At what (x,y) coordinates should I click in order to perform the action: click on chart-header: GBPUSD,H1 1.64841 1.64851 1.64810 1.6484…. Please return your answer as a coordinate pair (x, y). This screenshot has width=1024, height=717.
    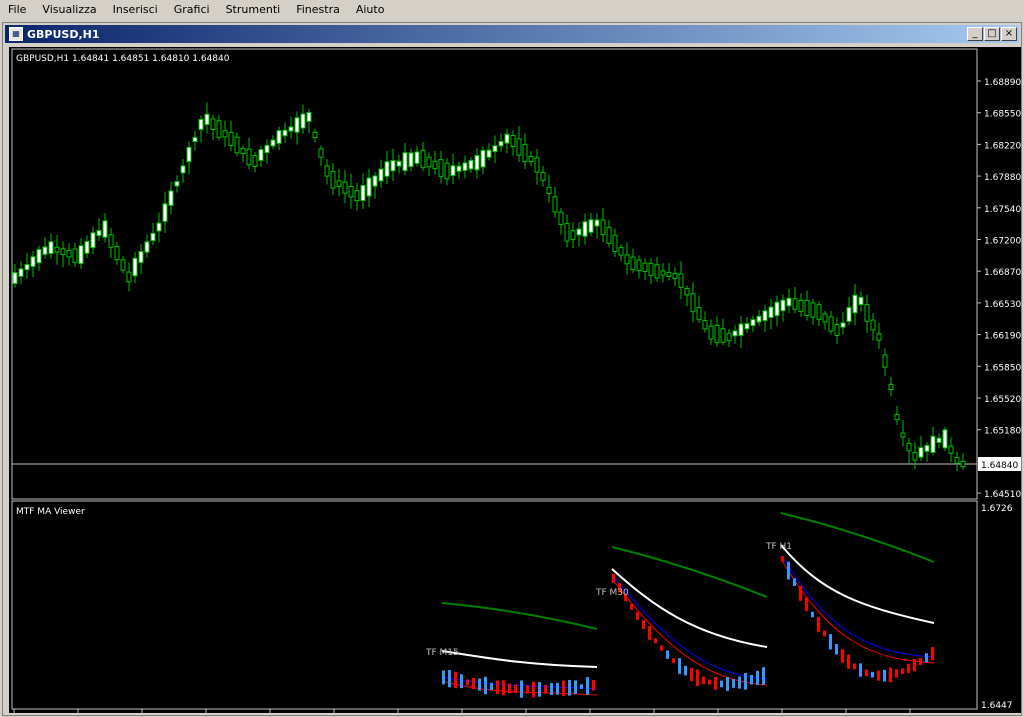
    Looking at the image, I should click on (123, 59).